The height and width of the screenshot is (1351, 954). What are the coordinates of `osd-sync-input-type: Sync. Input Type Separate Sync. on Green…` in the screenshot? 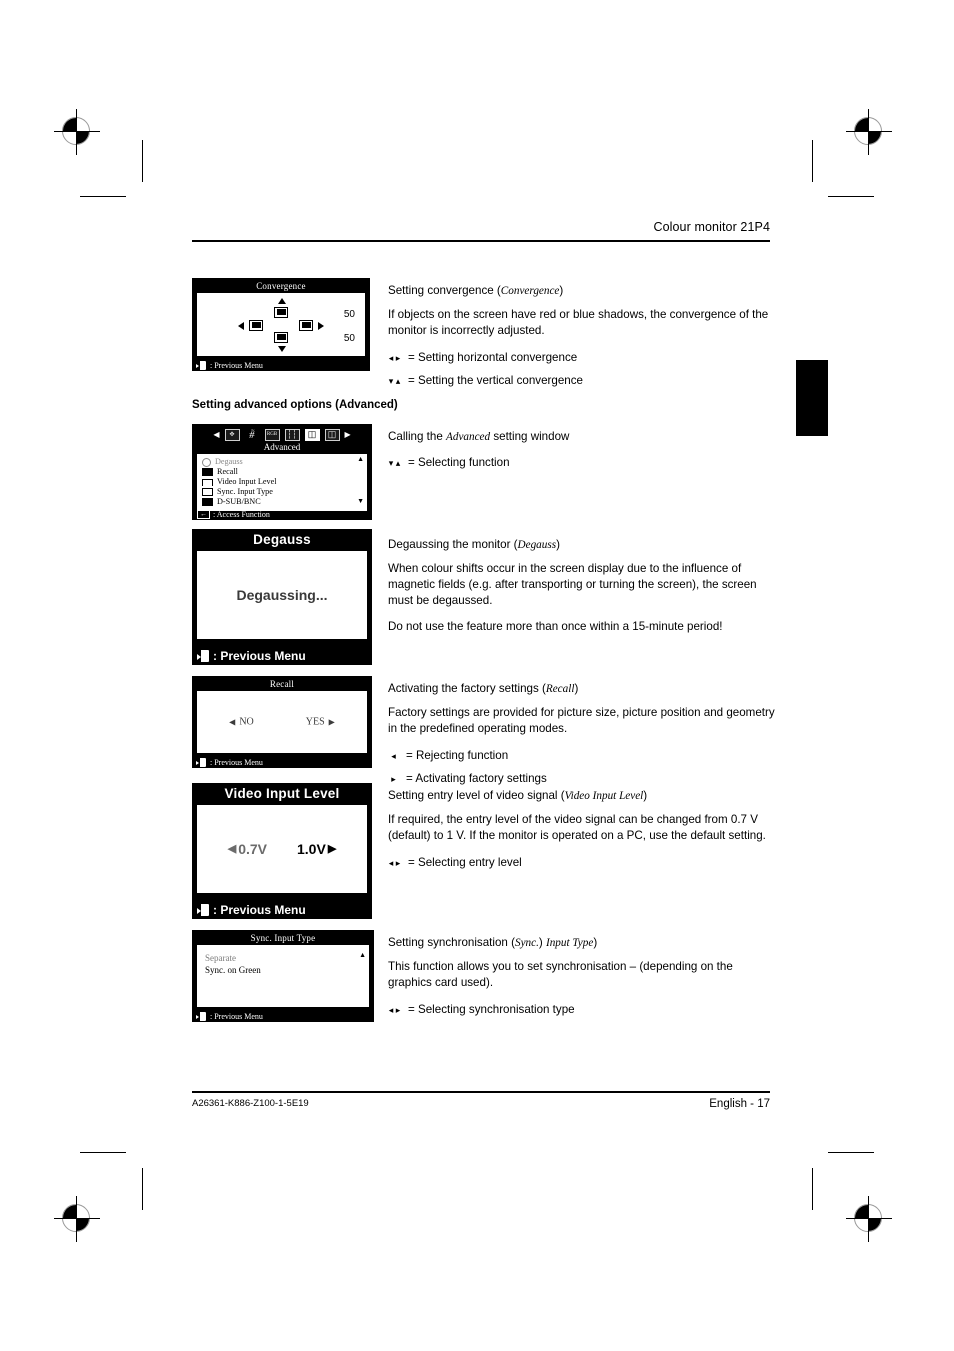 It's located at (283, 976).